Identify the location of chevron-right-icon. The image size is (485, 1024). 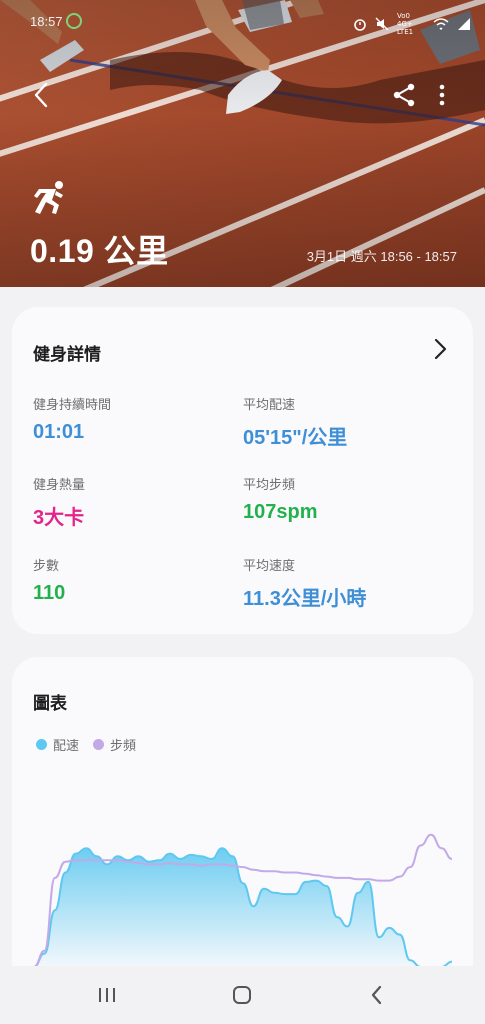
(440, 349).